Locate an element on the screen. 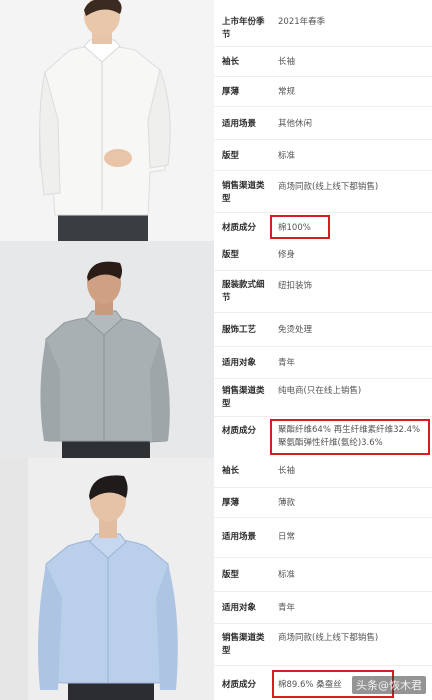 The image size is (432, 700). spec-value: 修身 is located at coordinates (287, 255).